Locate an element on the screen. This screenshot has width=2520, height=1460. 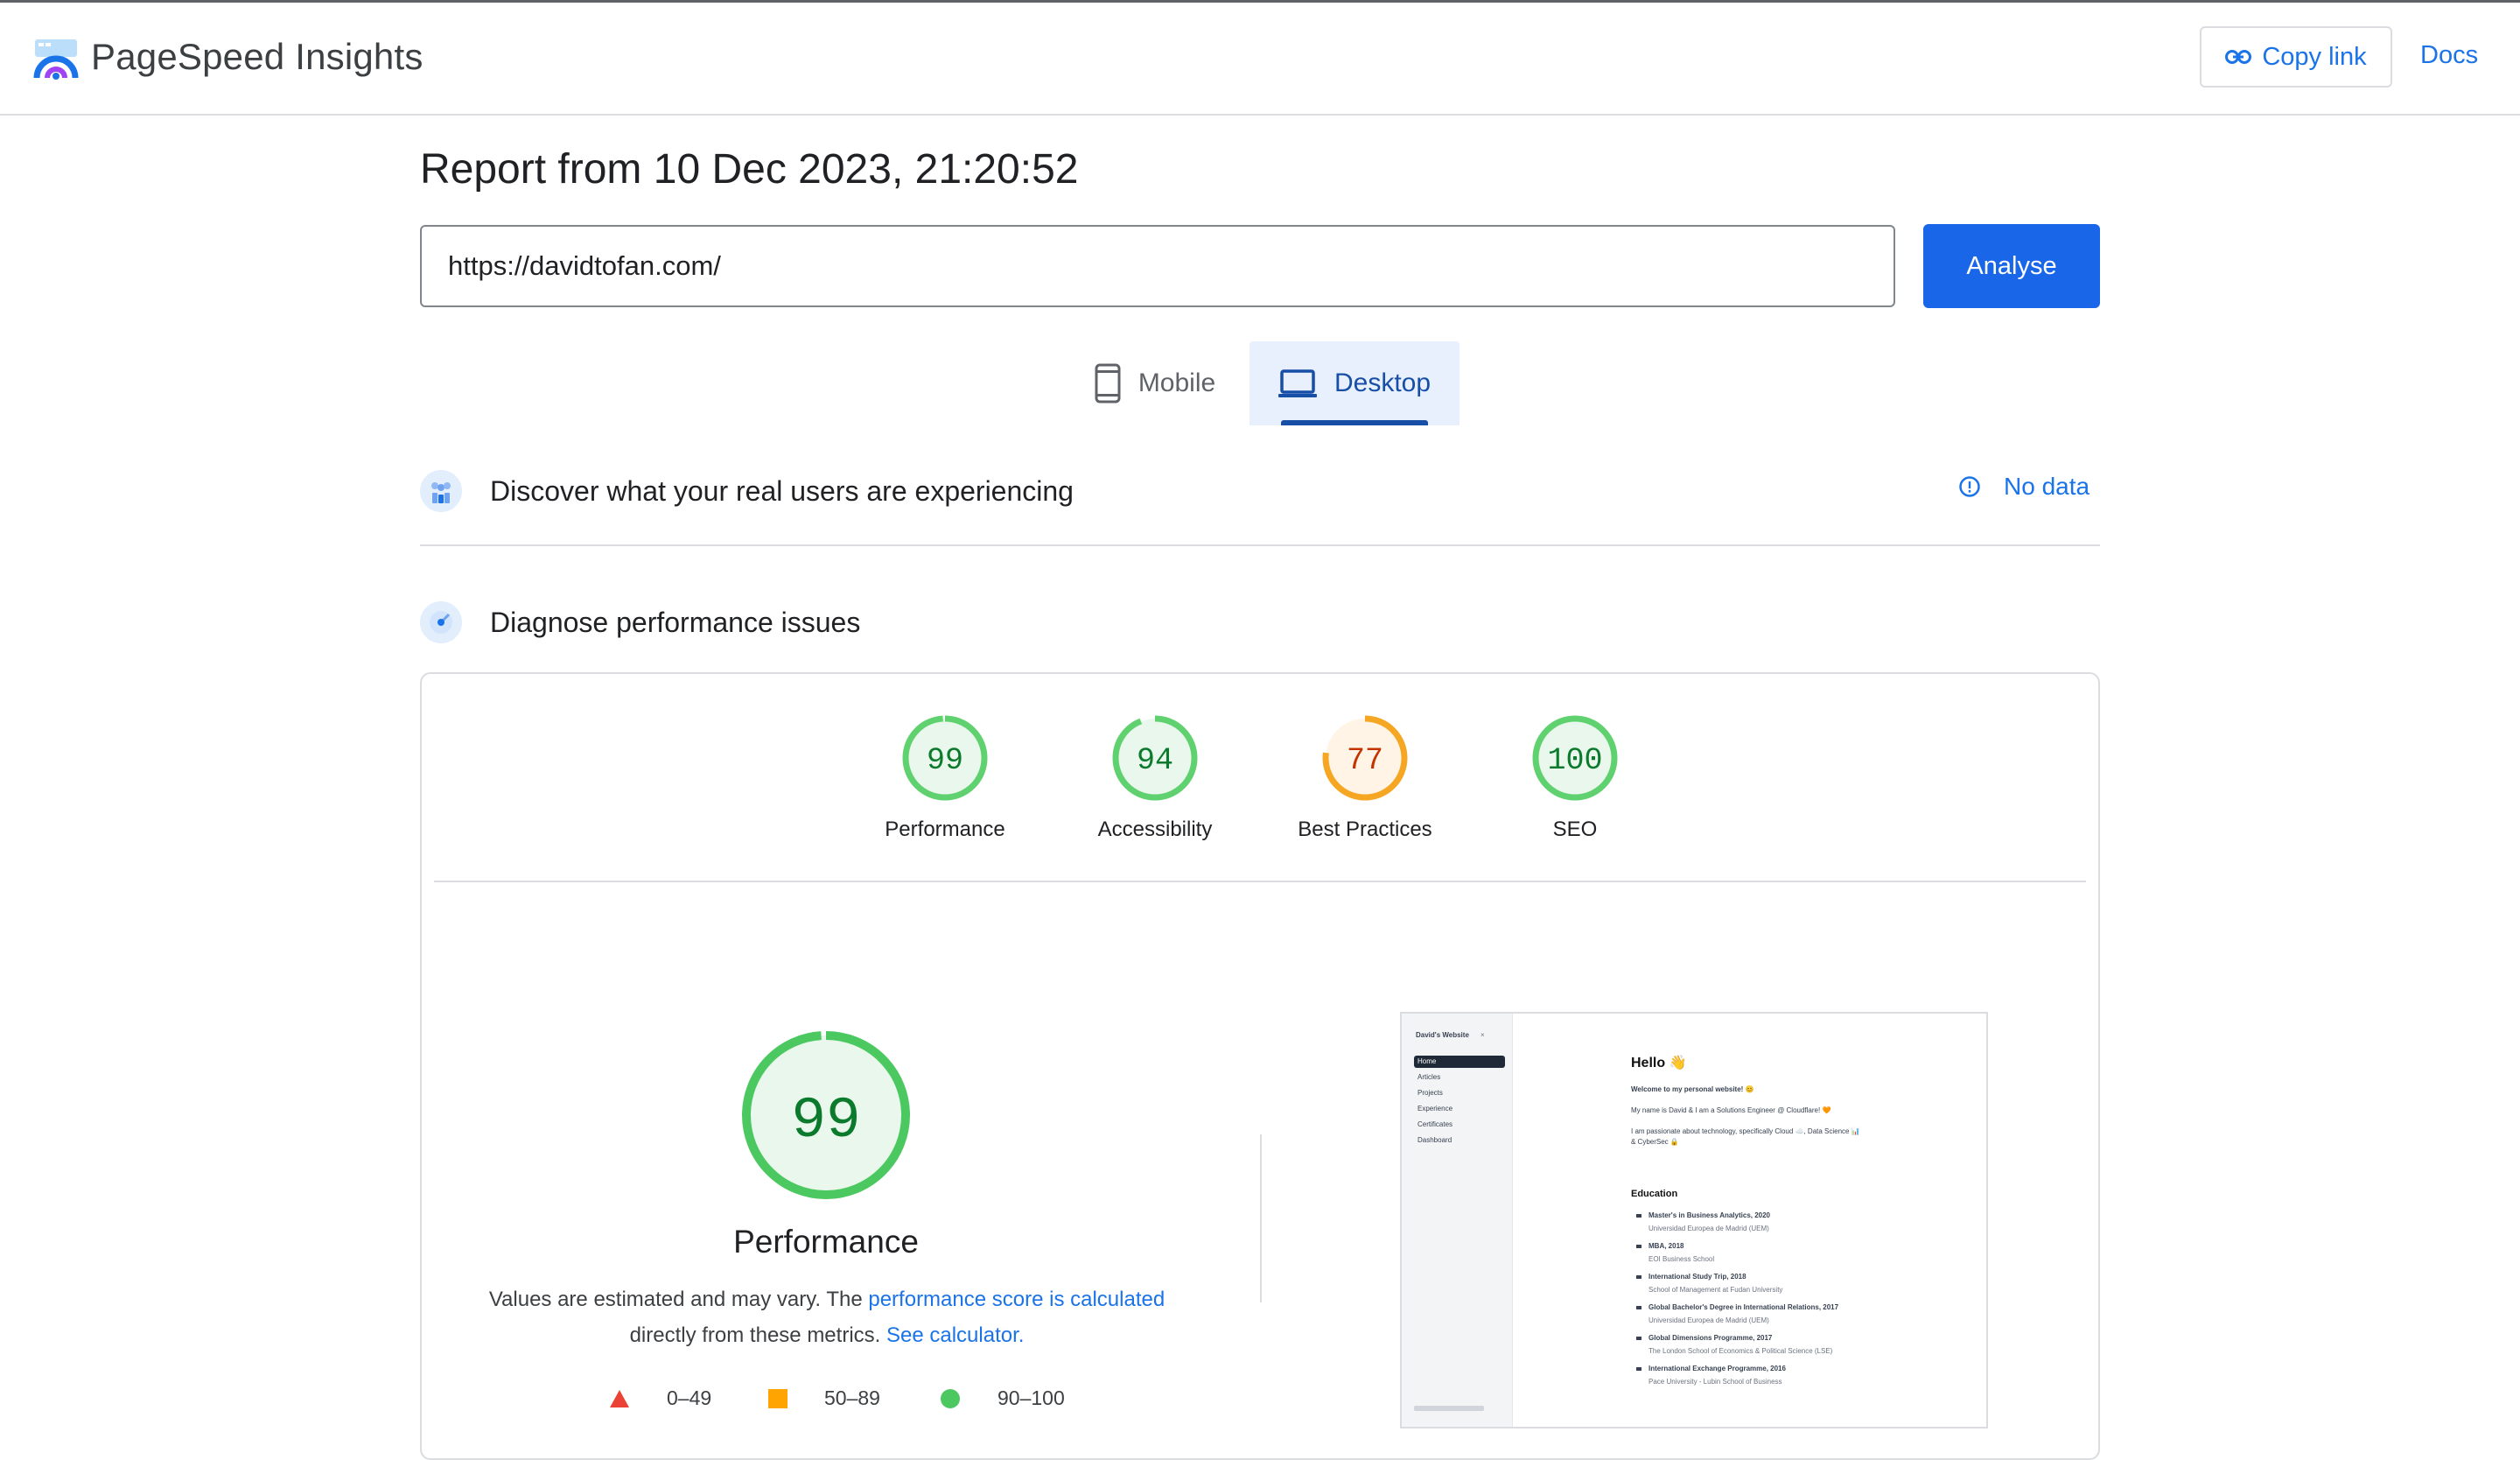
thumb-degree: International Exchange Programme, 2016 is located at coordinates (1717, 1368).